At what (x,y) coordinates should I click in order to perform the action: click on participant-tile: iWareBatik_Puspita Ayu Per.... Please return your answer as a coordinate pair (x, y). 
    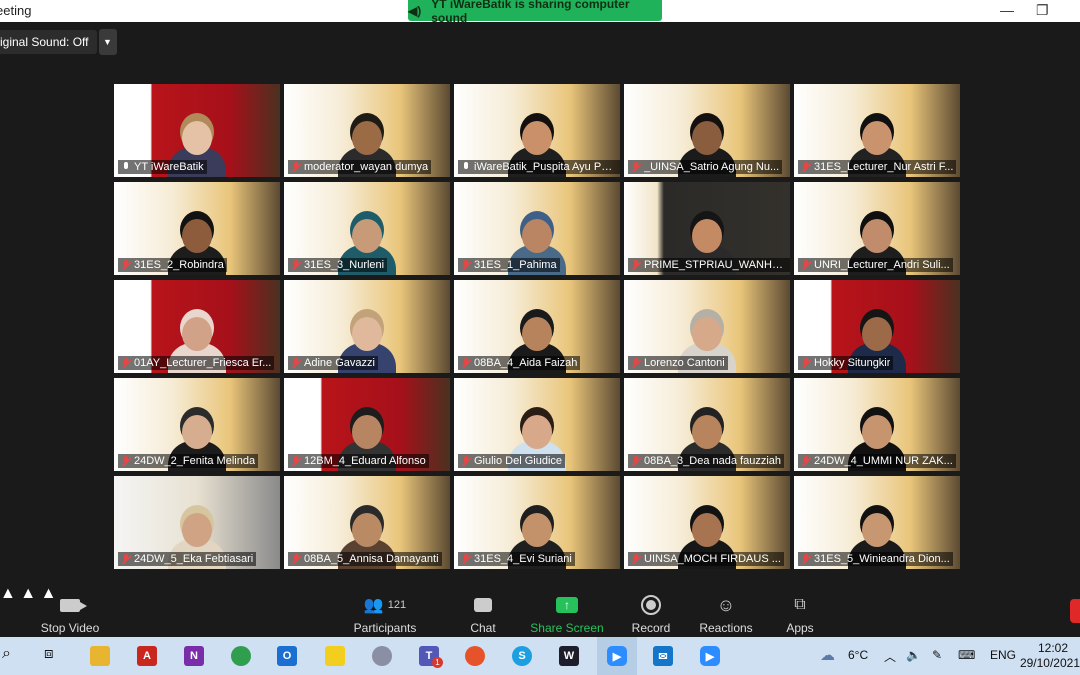
    Looking at the image, I should click on (537, 130).